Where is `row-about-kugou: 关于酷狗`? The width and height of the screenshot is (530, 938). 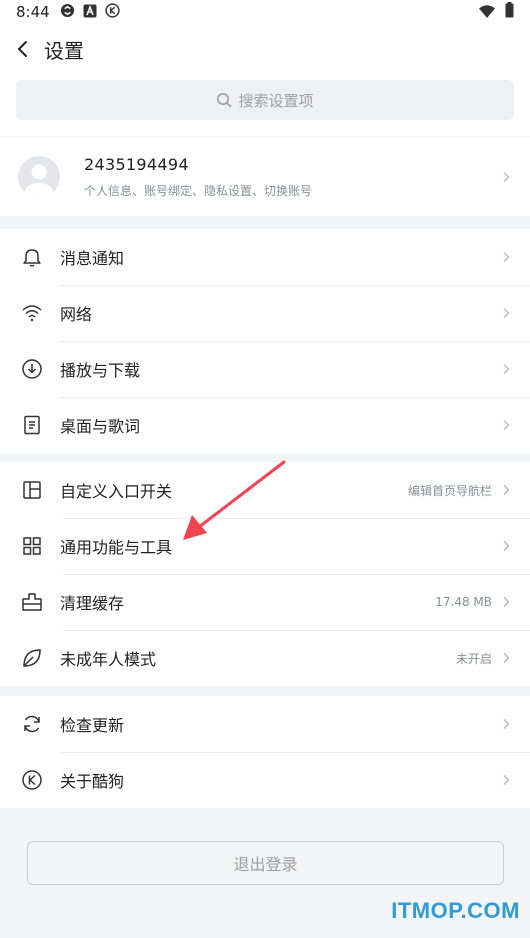 row-about-kugou: 关于酷狗 is located at coordinates (265, 780).